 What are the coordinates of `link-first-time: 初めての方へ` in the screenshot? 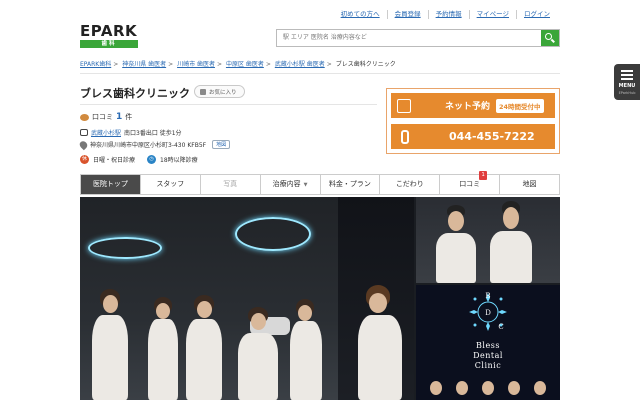 It's located at (361, 14).